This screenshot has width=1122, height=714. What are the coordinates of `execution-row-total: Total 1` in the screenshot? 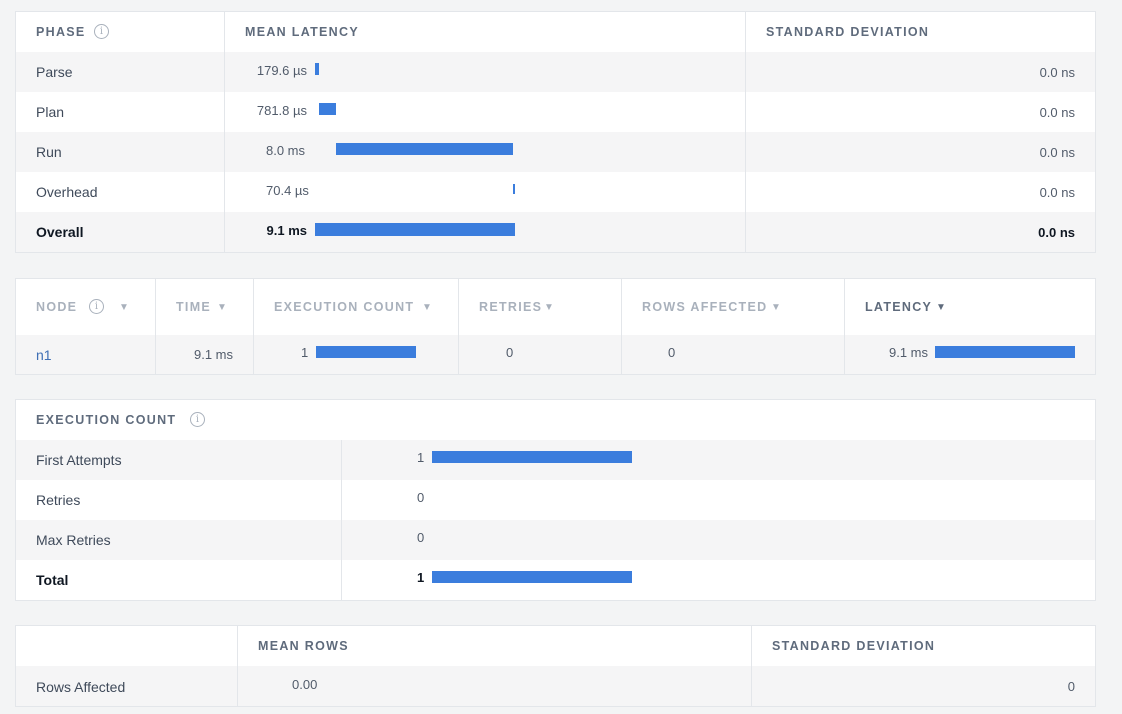 It's located at (555, 580).